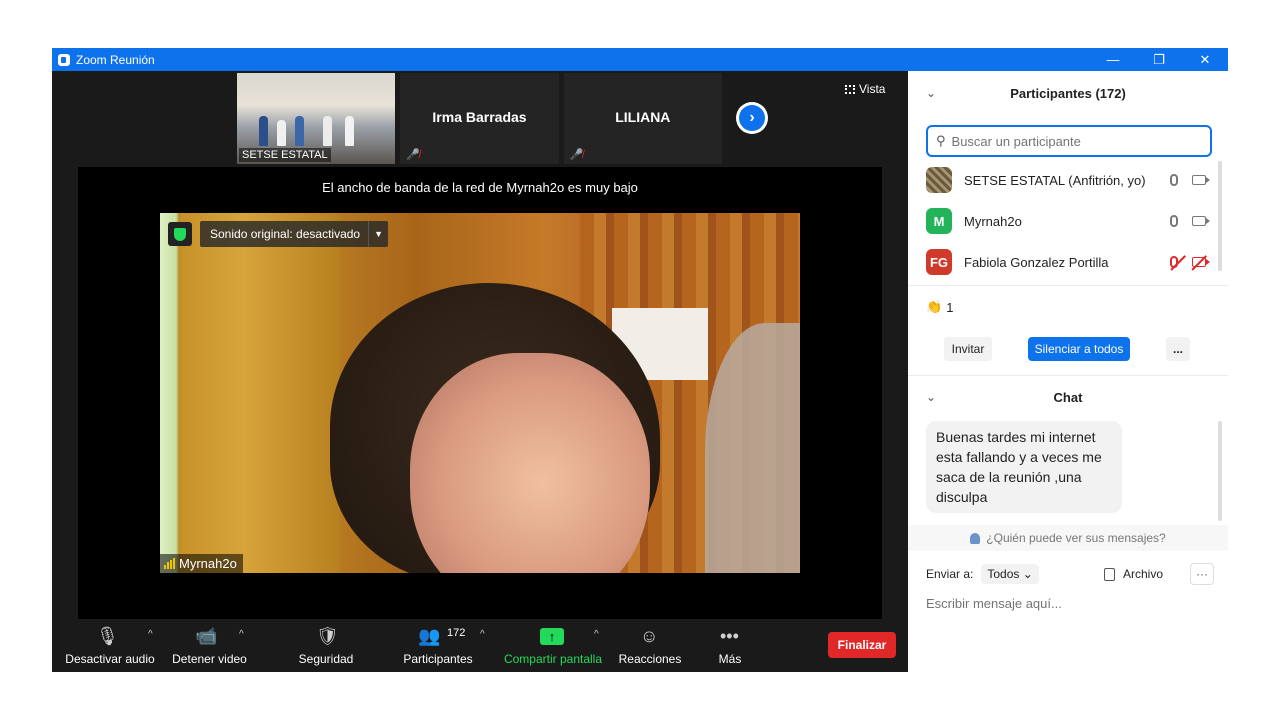 This screenshot has height=720, width=1280. Describe the element at coordinates (482, 634) in the screenshot. I see `participants-options-caret: ^` at that location.